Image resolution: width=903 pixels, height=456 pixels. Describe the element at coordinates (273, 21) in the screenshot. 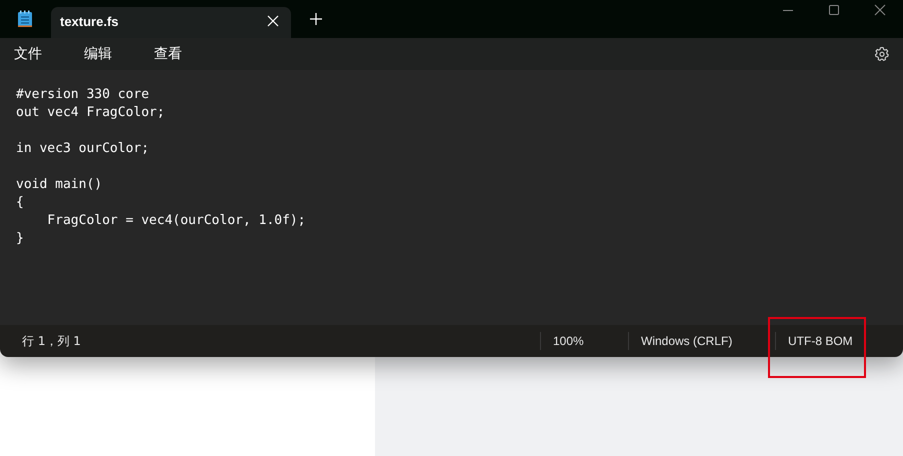

I see `close-tab-icon` at that location.